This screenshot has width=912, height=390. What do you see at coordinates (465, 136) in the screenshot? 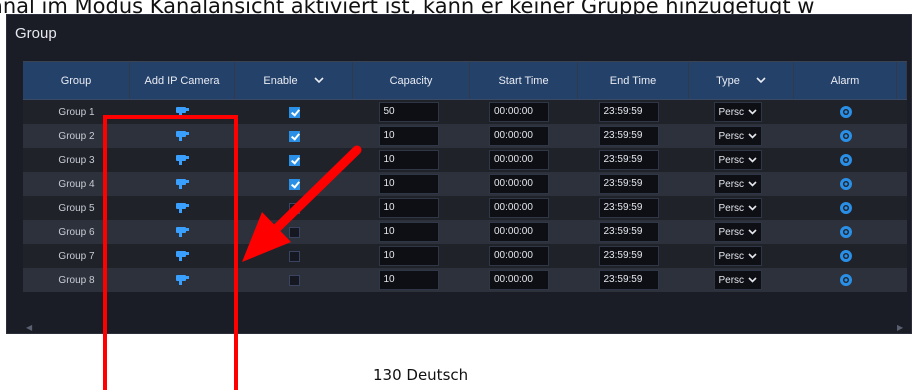
I see `table-row: Group 2 10 00:00:00 23:59:59 Persc` at bounding box center [465, 136].